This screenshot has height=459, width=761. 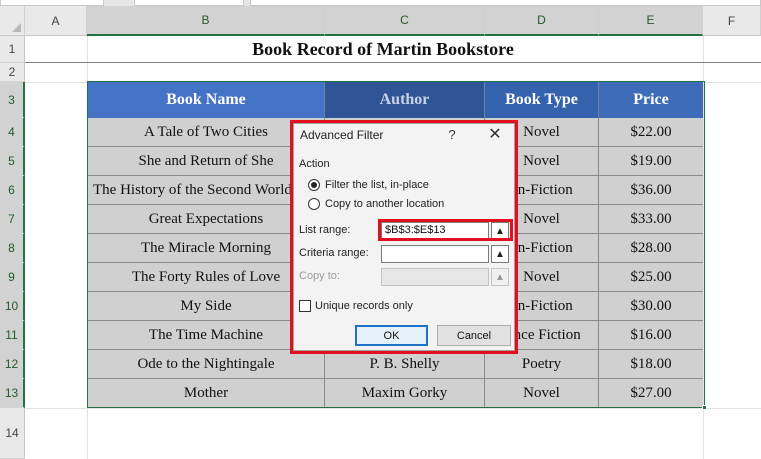 I want to click on column-header-b: B, so click(x=206, y=21).